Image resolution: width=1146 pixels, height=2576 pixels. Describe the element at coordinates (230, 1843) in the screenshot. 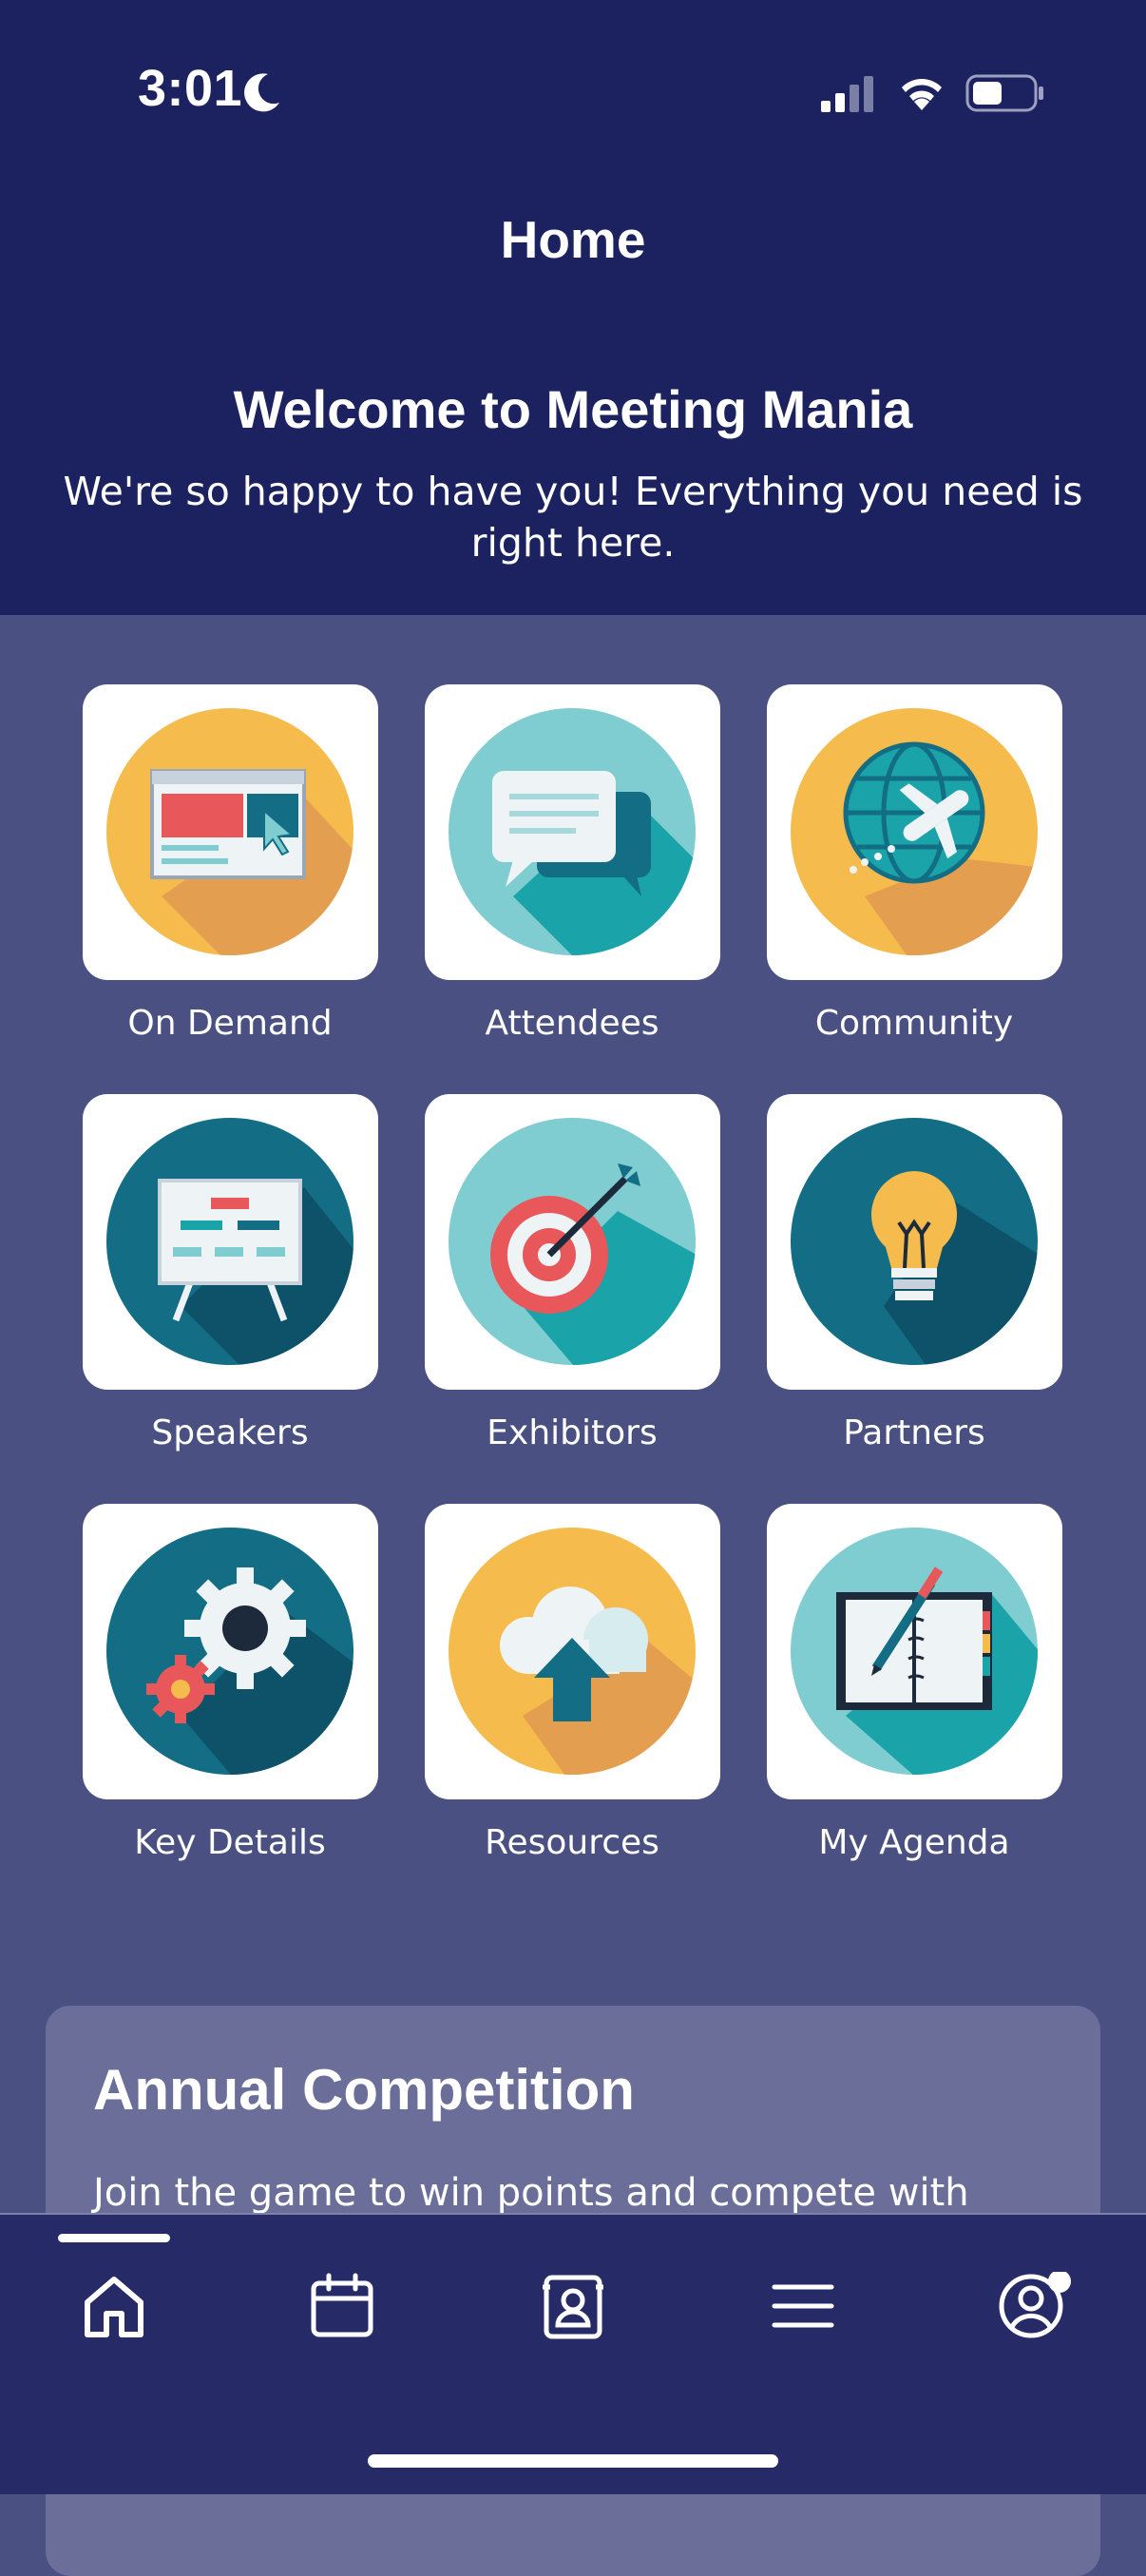

I see `tile-label-key-details: Key Details` at that location.